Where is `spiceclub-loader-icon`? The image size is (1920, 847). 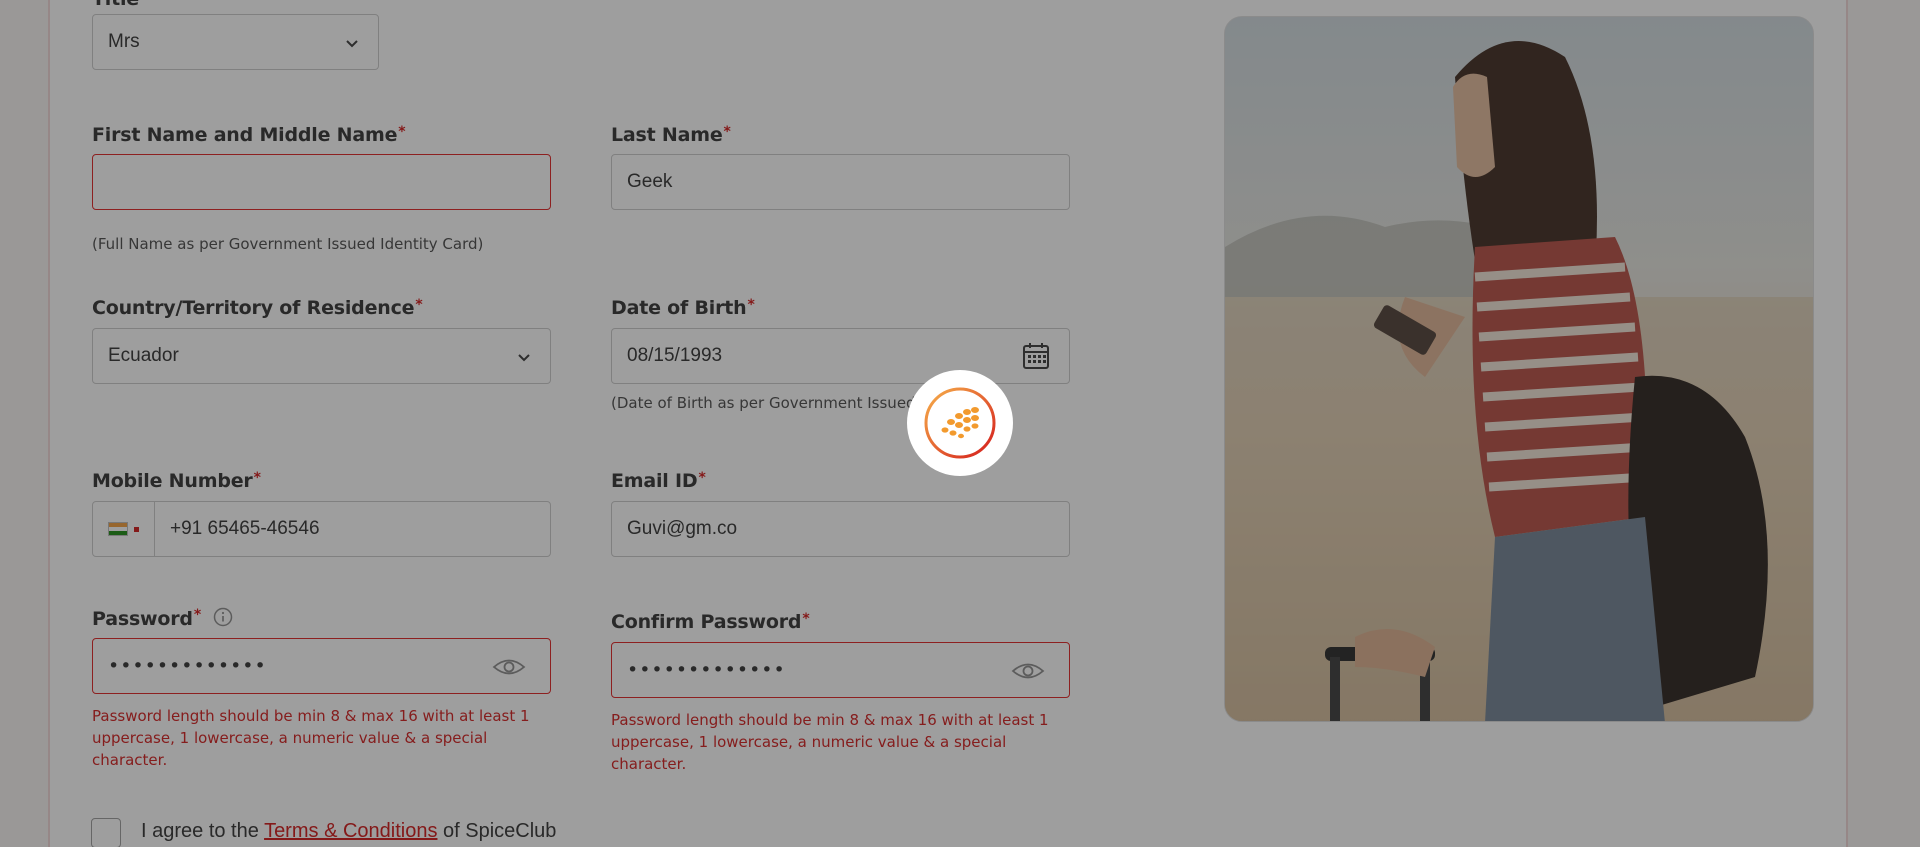 spiceclub-loader-icon is located at coordinates (960, 423).